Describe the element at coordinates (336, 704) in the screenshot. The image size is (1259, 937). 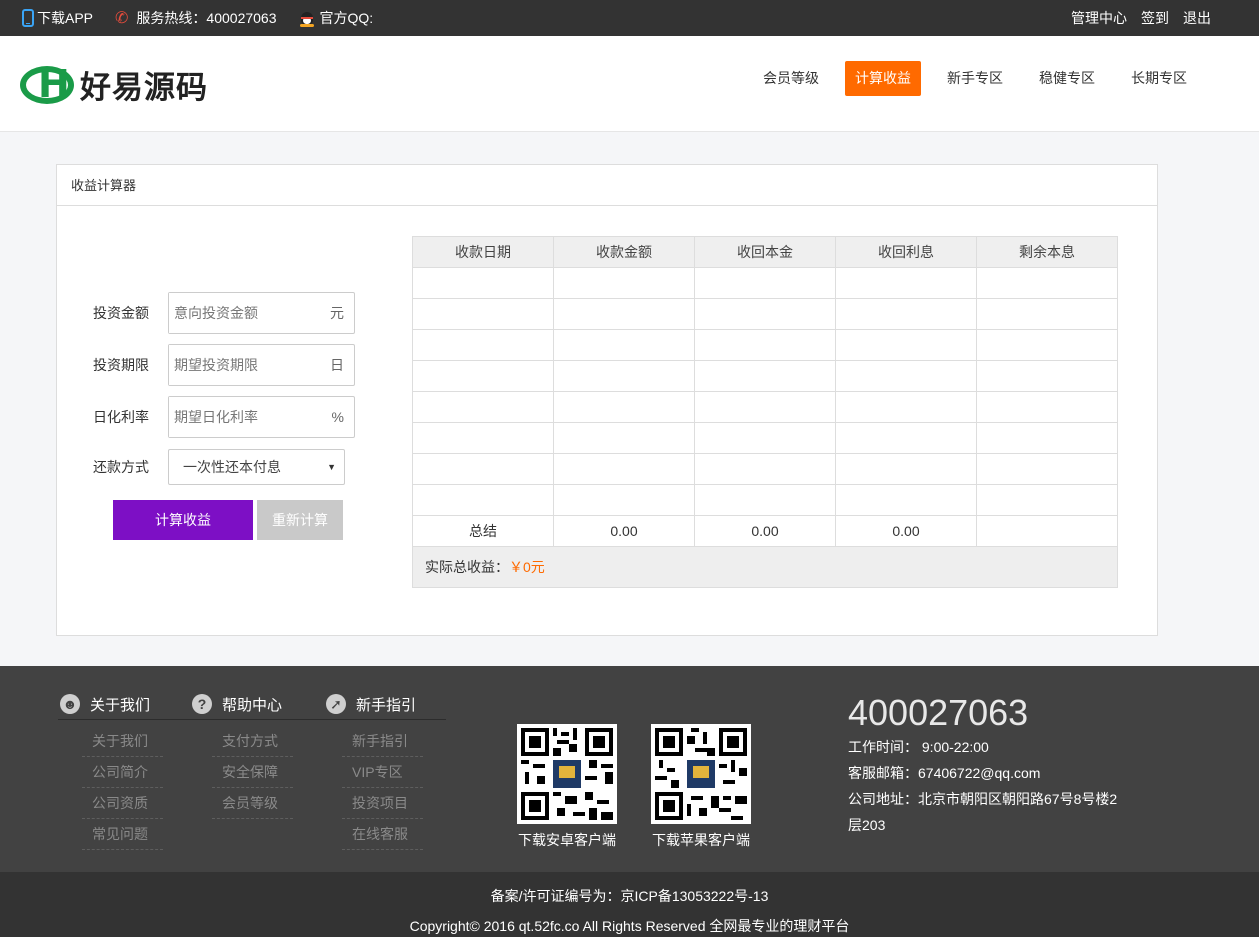
I see `compass-icon: ➚` at that location.